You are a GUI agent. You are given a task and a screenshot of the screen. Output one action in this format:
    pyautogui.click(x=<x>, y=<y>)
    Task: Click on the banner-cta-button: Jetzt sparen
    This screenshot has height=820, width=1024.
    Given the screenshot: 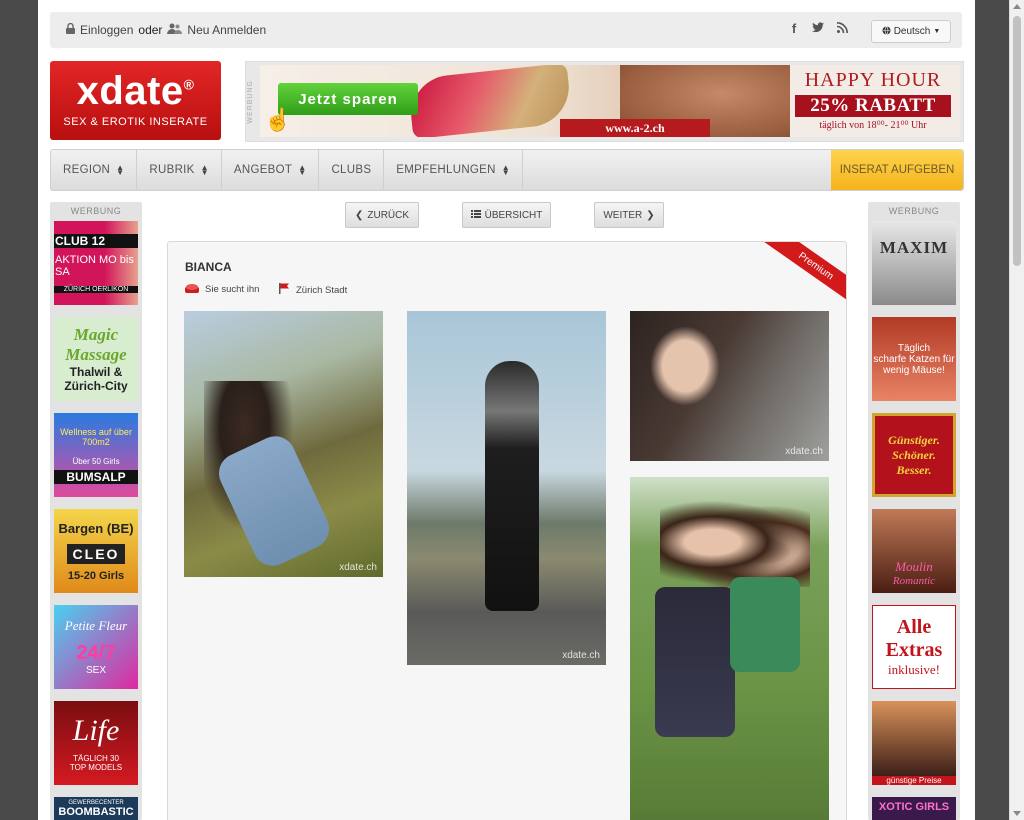 What is the action you would take?
    pyautogui.click(x=348, y=99)
    